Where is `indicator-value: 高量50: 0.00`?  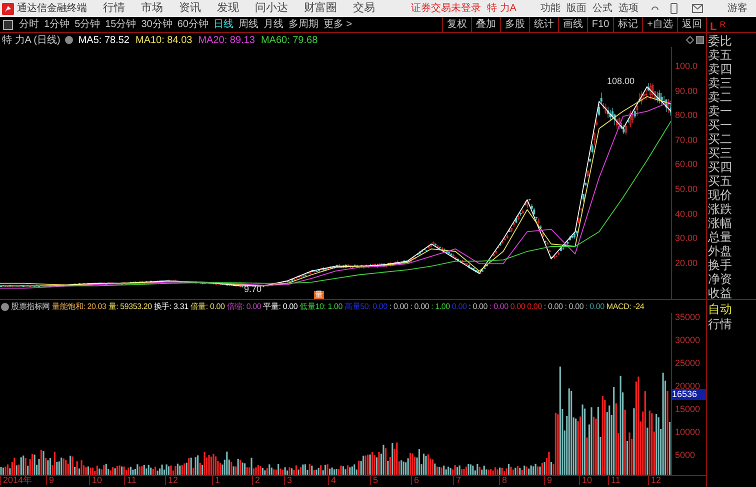 indicator-value: 高量50: 0.00 is located at coordinates (366, 306).